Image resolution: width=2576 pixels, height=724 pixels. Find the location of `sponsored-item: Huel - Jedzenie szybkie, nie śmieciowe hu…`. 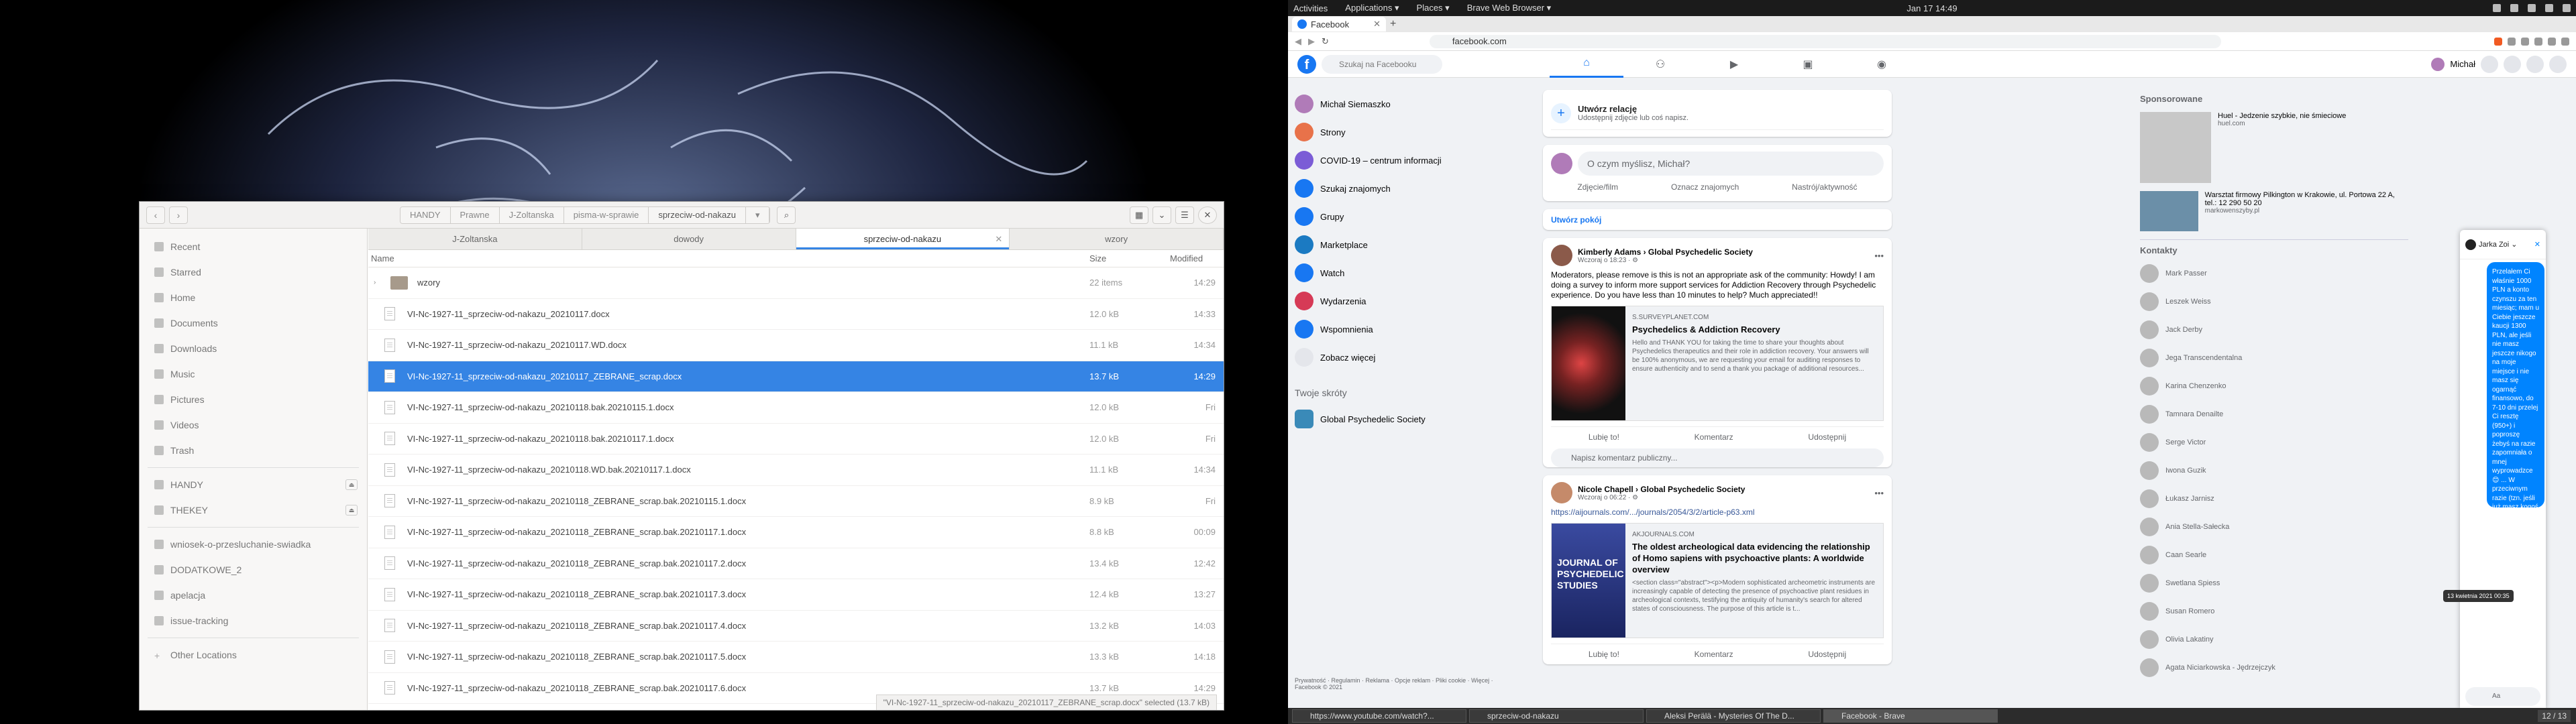

sponsored-item: Huel - Jedzenie szybkie, nie śmieciowe hu… is located at coordinates (2274, 147).